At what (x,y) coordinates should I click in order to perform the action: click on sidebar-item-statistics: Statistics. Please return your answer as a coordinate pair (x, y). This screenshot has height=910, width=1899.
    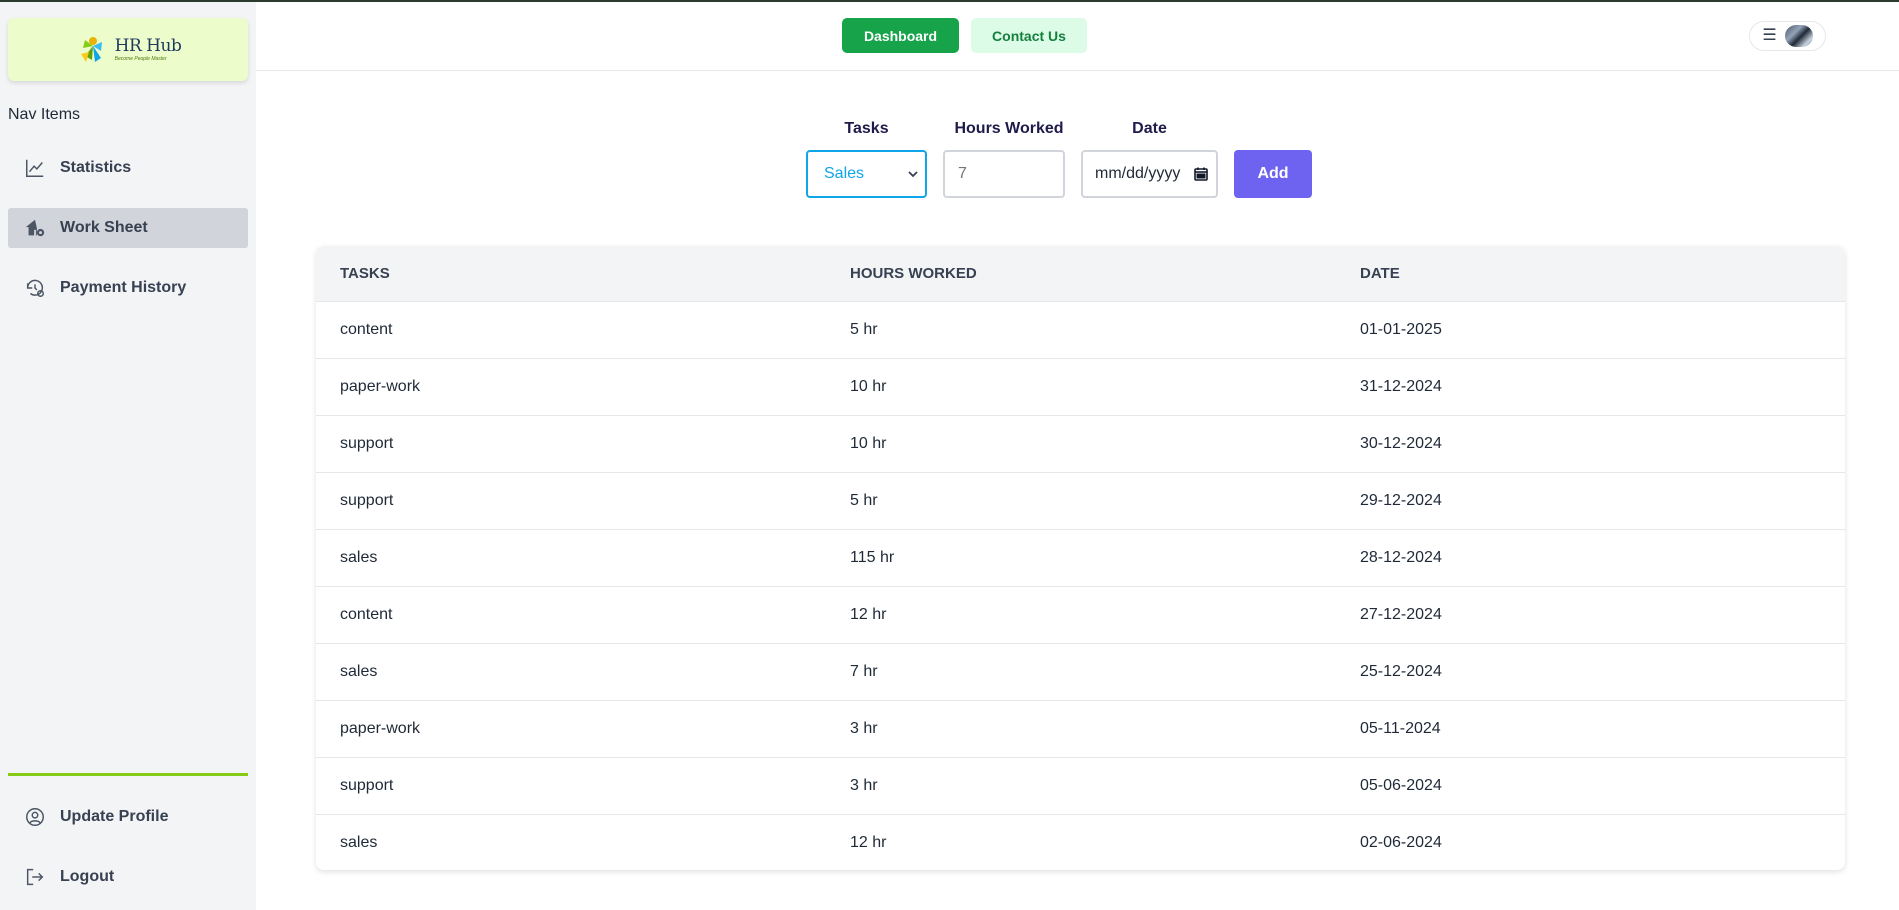
    Looking at the image, I should click on (128, 168).